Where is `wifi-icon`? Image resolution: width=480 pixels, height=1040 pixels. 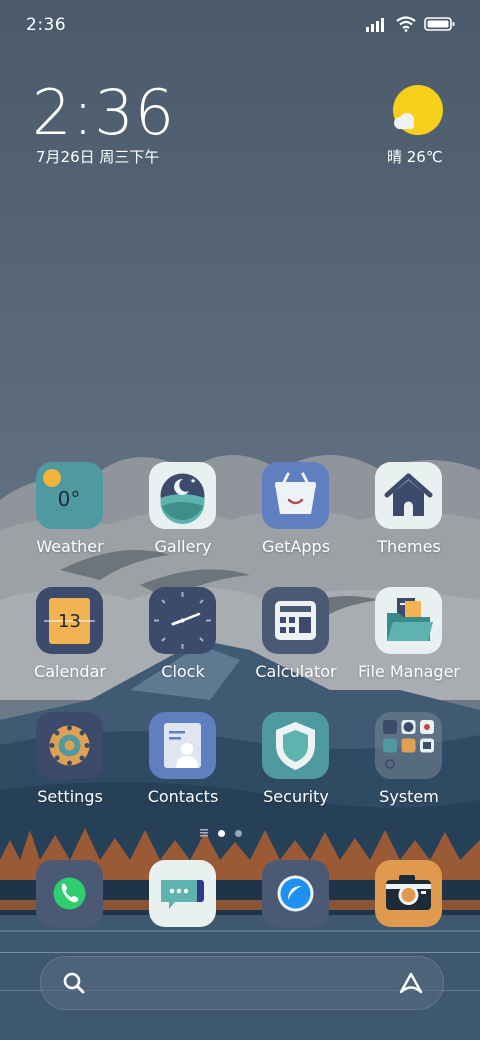
wifi-icon is located at coordinates (406, 24).